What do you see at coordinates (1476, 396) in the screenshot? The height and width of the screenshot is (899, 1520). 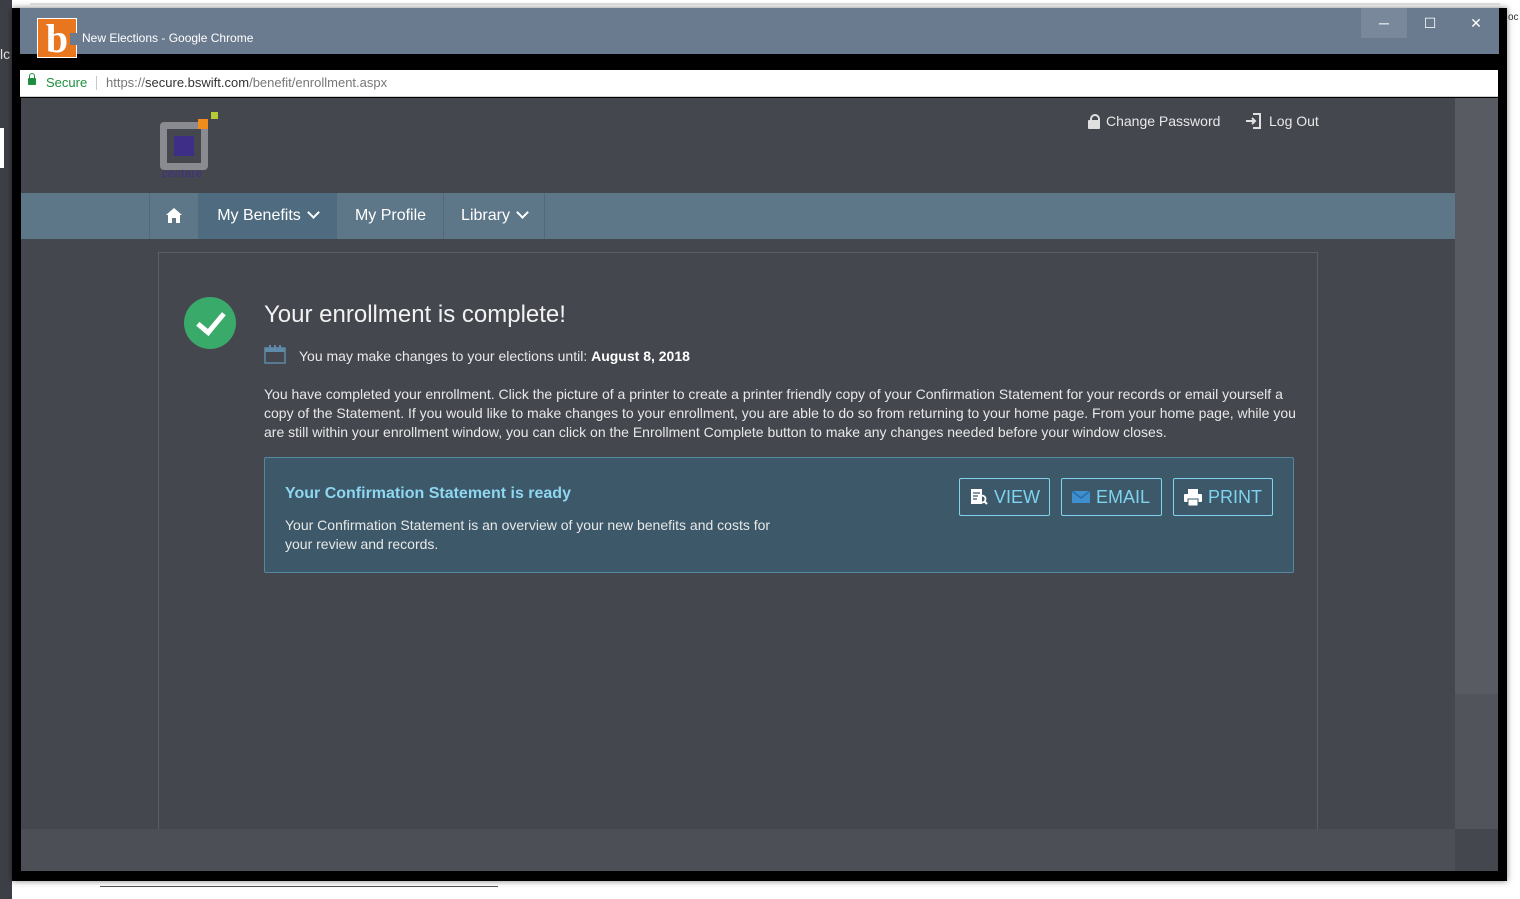 I see `scrollbar-thumb` at bounding box center [1476, 396].